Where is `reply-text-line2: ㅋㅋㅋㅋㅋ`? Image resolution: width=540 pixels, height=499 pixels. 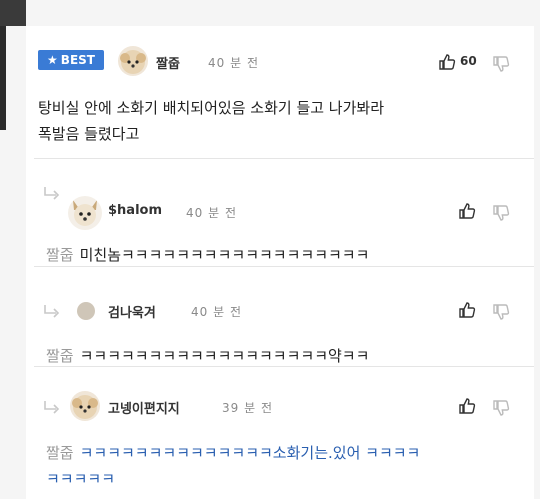 reply-text-line2: ㅋㅋㅋㅋㅋ is located at coordinates (81, 479).